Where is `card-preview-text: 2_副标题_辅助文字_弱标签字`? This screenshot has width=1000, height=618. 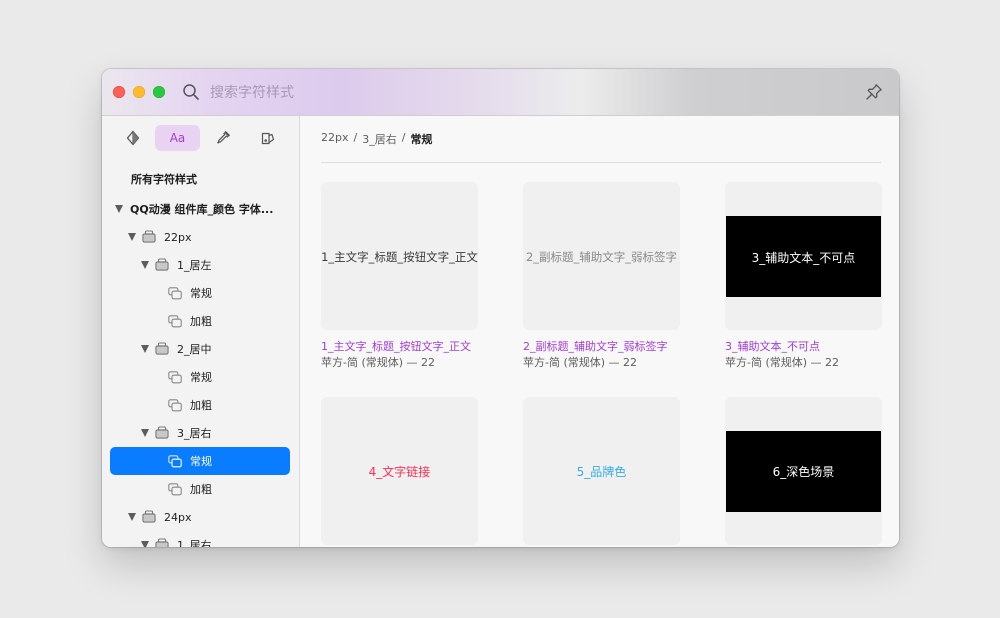 card-preview-text: 2_副标题_辅助文字_弱标签字 is located at coordinates (601, 257).